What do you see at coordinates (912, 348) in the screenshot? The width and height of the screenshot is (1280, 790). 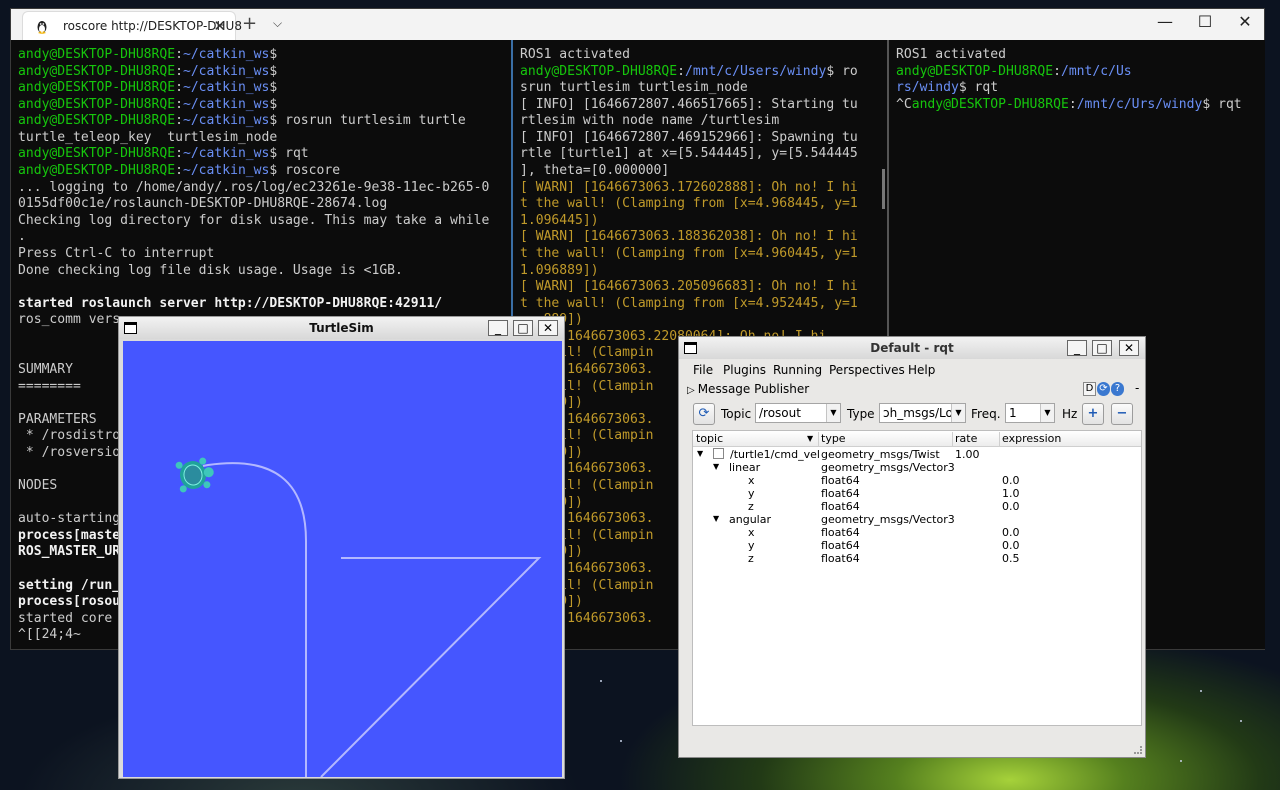 I see `rqt-titlebar: Default - rqt _ □ ✕` at bounding box center [912, 348].